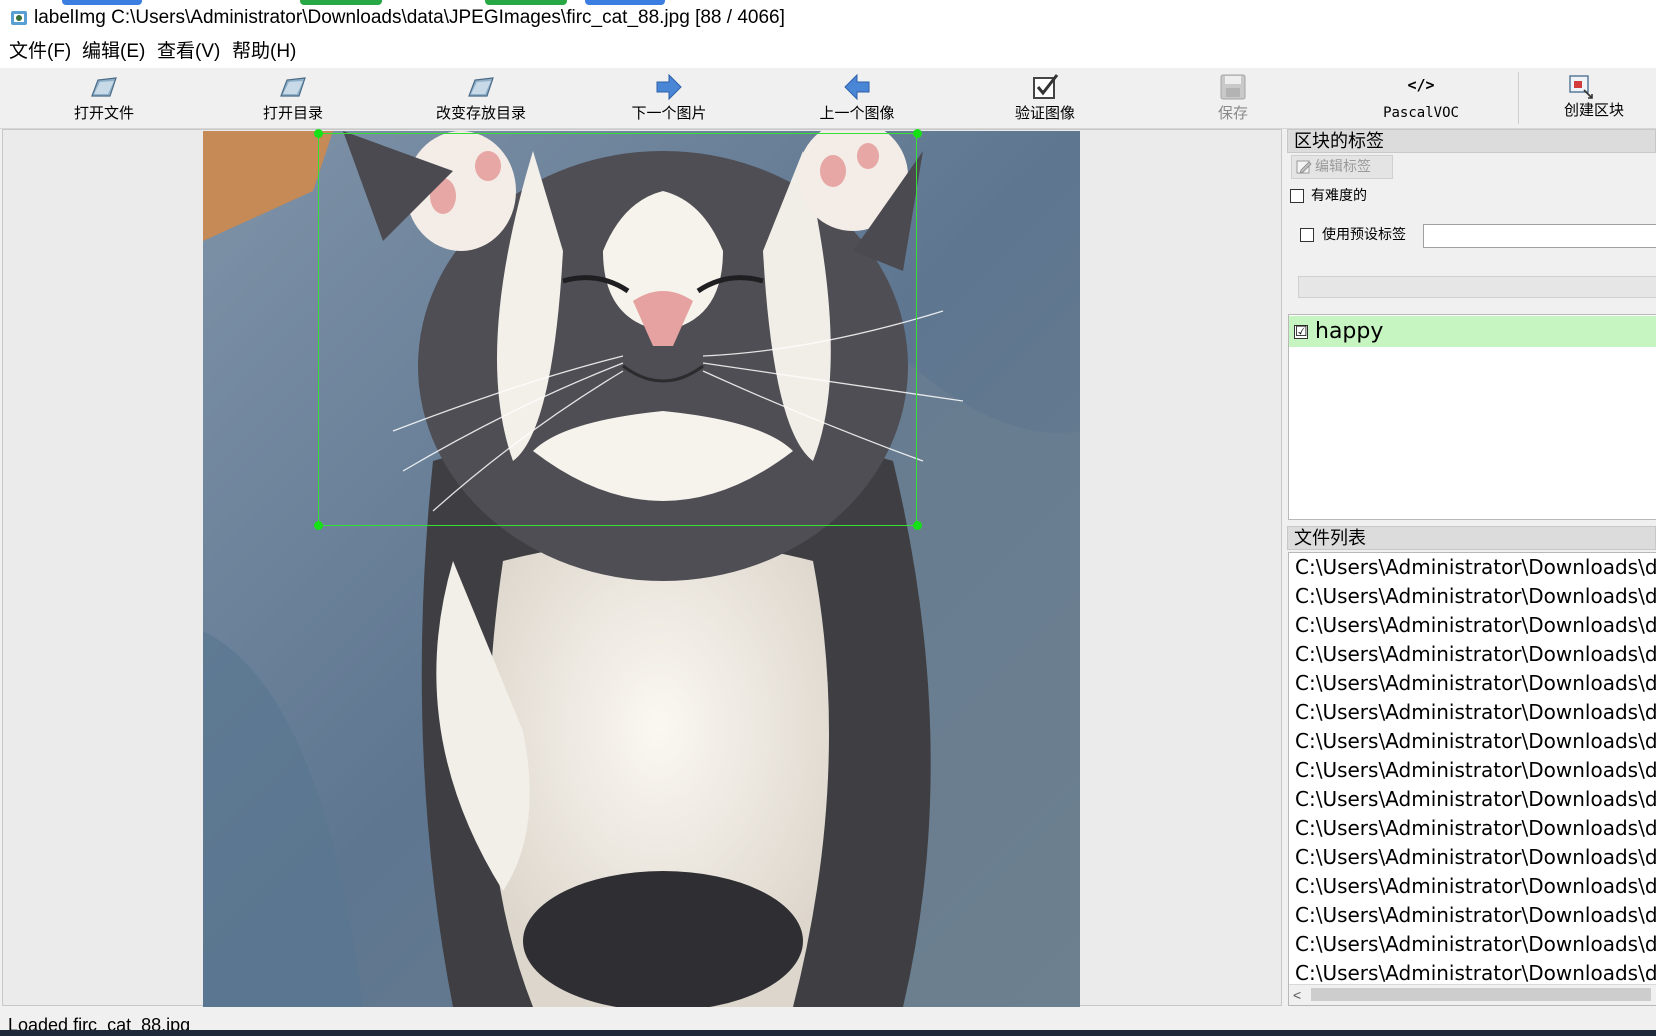 The image size is (1656, 1036). What do you see at coordinates (1232, 113) in the screenshot?
I see `save-label: 保存` at bounding box center [1232, 113].